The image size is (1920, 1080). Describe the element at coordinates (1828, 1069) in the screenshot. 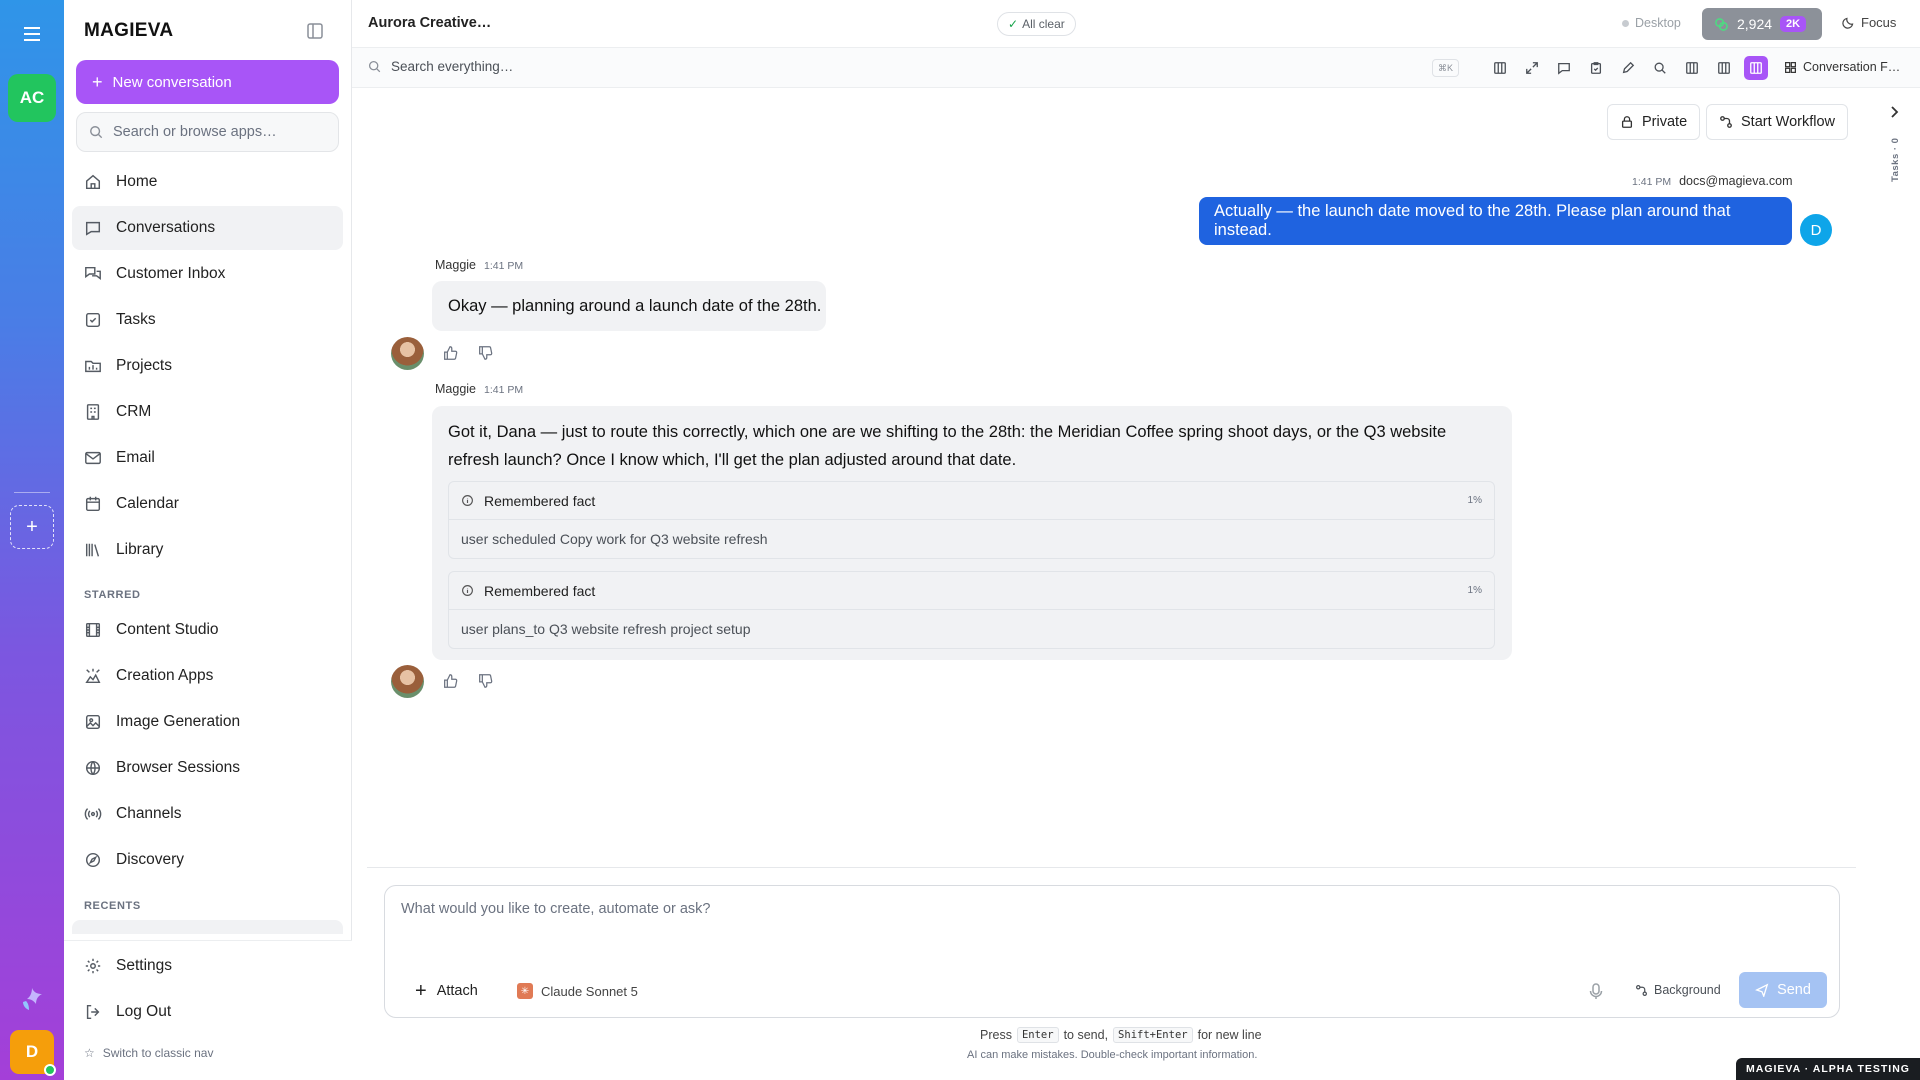

I see `alpha-testing-badge: MAGIEVA · ALPHA TESTING` at that location.